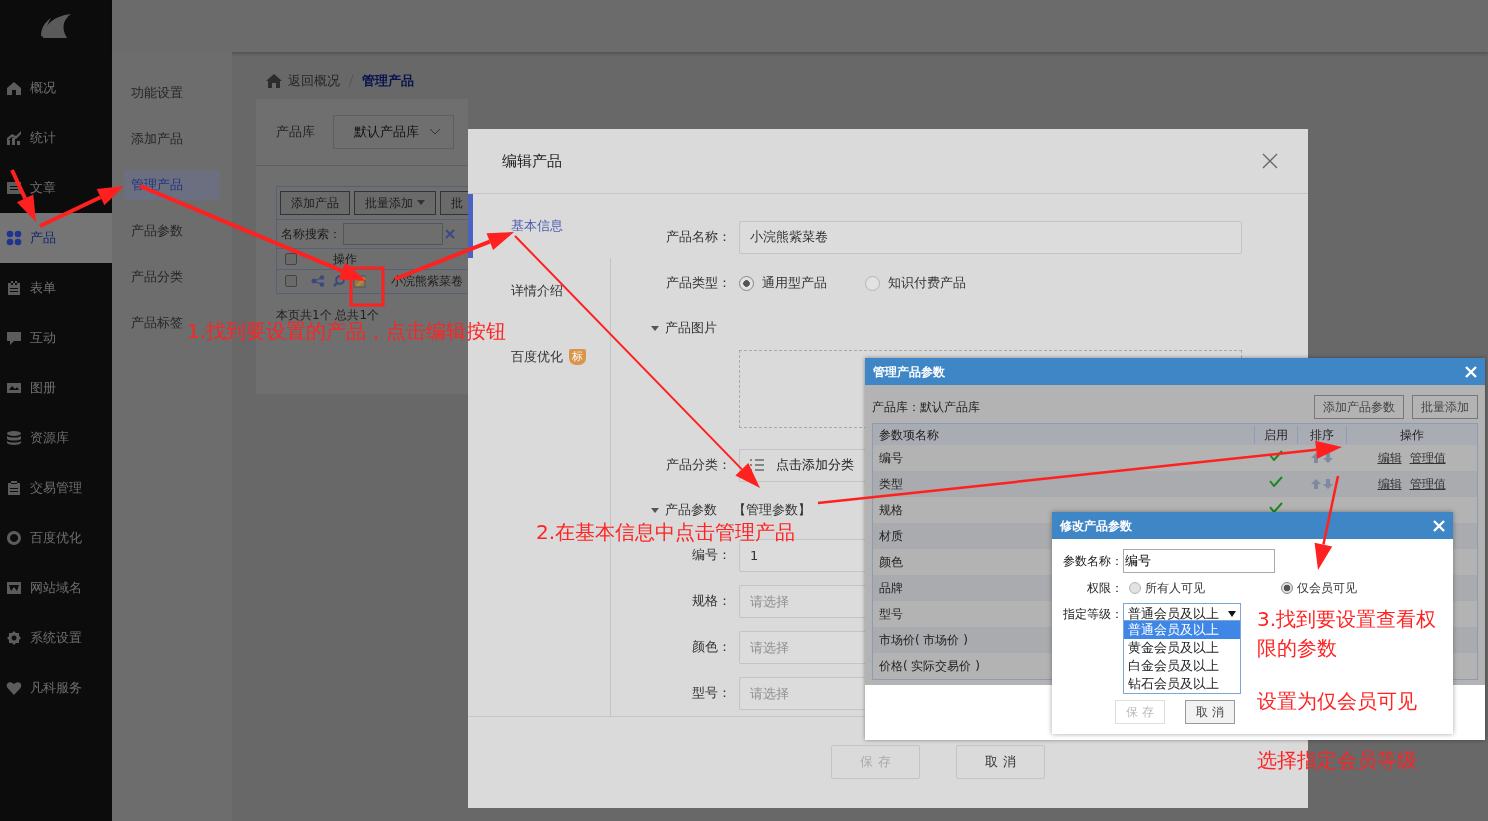 The height and width of the screenshot is (821, 1488). What do you see at coordinates (537, 226) in the screenshot?
I see `tab: 基本信息` at bounding box center [537, 226].